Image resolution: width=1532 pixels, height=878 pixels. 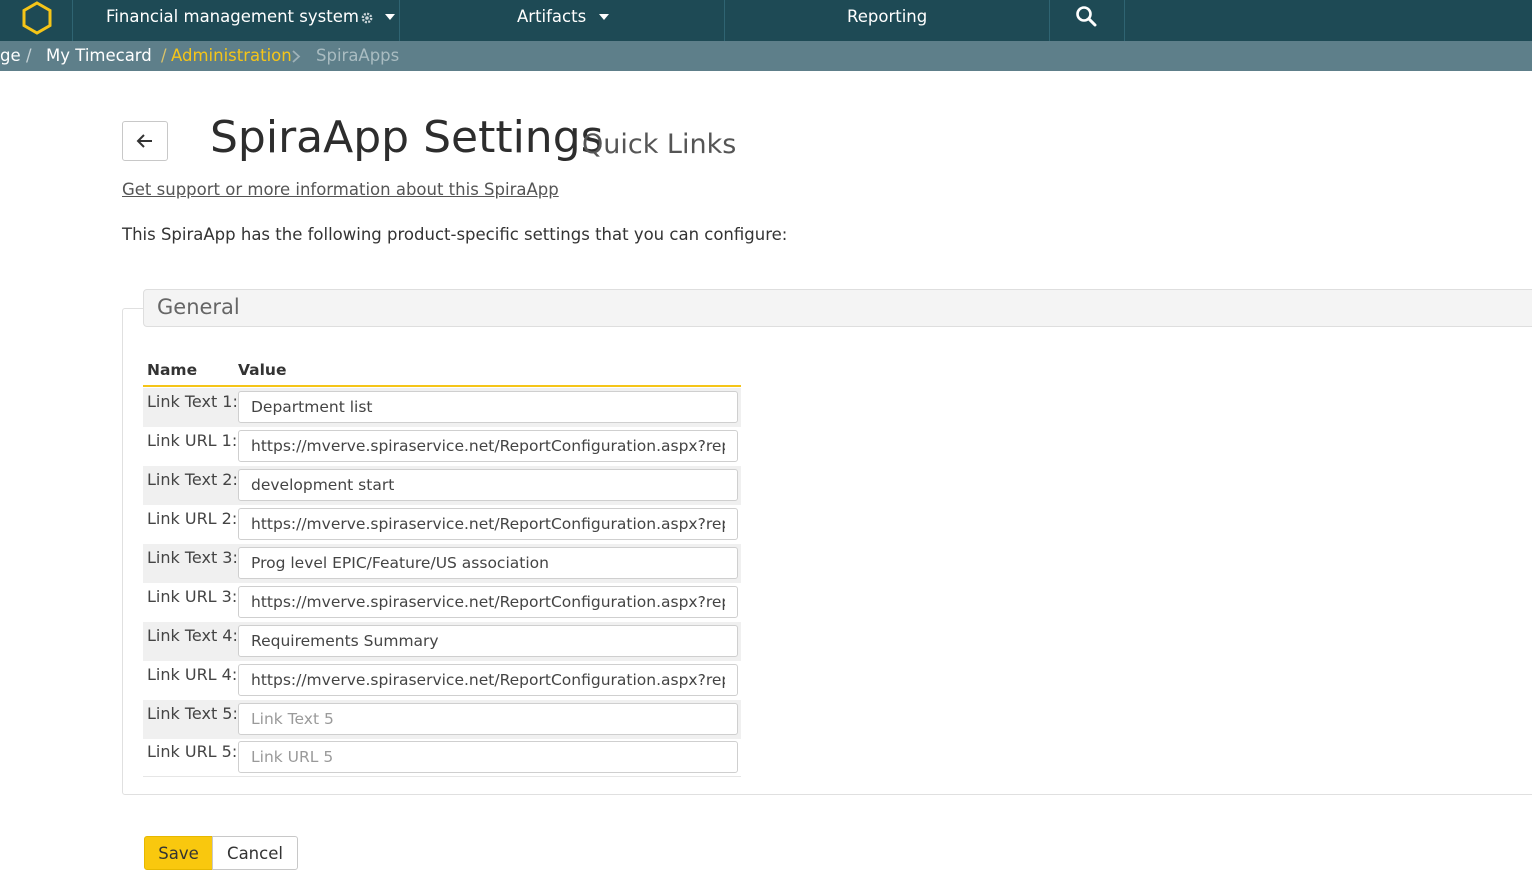 I want to click on setting-label: Link Text 2:, so click(x=192, y=479).